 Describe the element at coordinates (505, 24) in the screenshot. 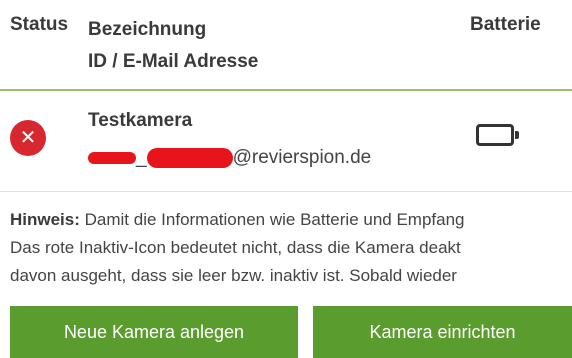

I see `column-header-batterie: Batterie` at that location.